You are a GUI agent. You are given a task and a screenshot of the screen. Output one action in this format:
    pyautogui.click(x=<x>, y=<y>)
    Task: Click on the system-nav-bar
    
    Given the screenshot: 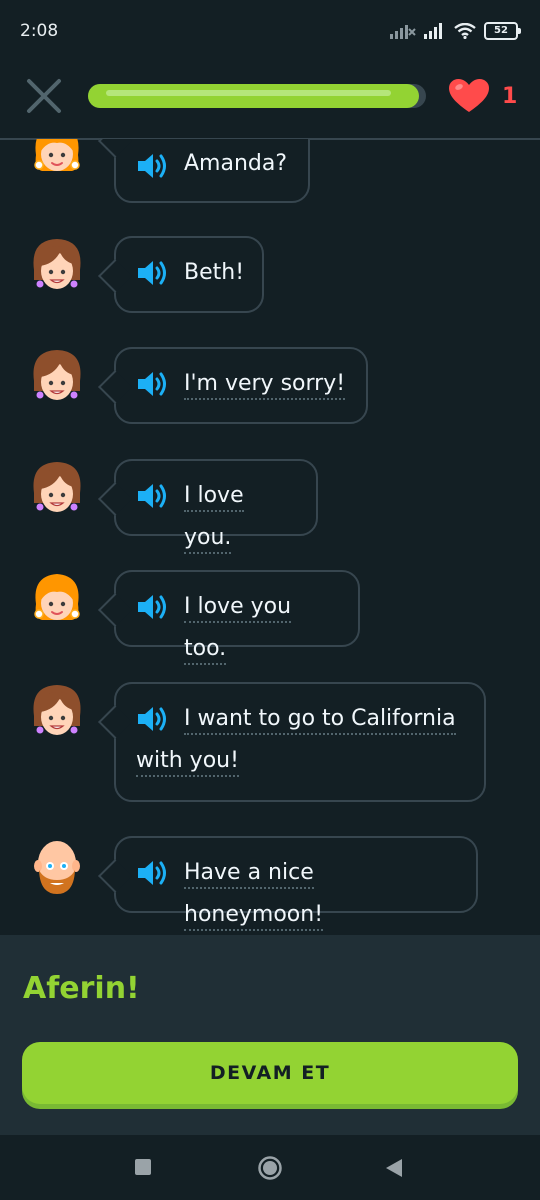 What is the action you would take?
    pyautogui.click(x=270, y=1167)
    